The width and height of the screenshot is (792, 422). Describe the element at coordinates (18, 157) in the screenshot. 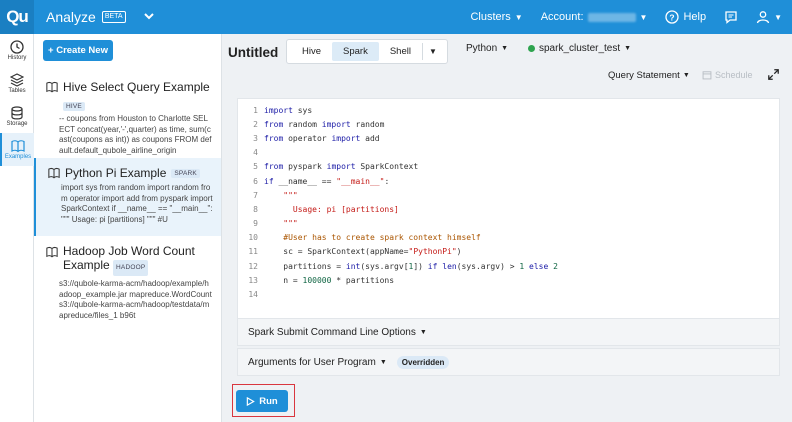

I see `rail-label: Examples` at that location.